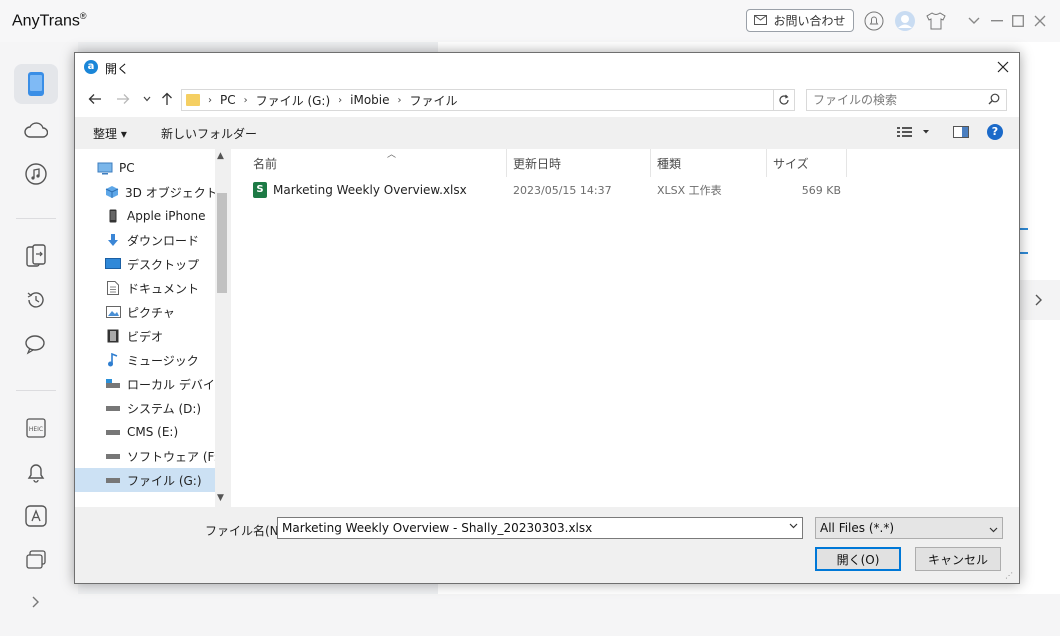 This screenshot has width=1060, height=636. Describe the element at coordinates (958, 559) in the screenshot. I see `cancel-button: キャンセル` at that location.